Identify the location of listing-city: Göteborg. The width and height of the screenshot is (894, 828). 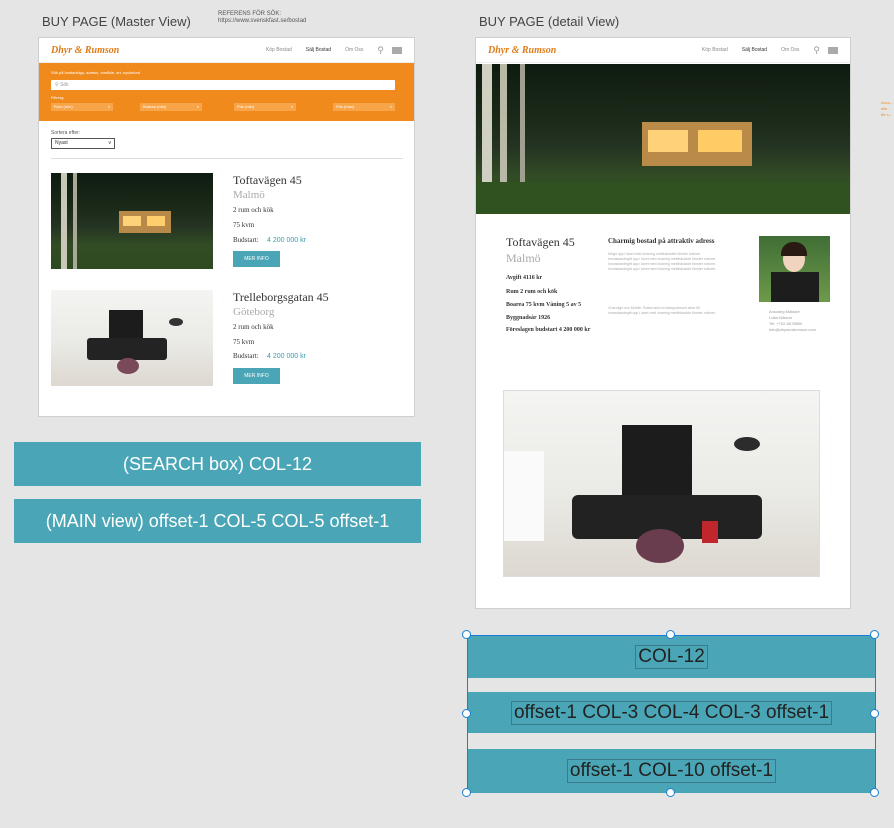
(254, 312).